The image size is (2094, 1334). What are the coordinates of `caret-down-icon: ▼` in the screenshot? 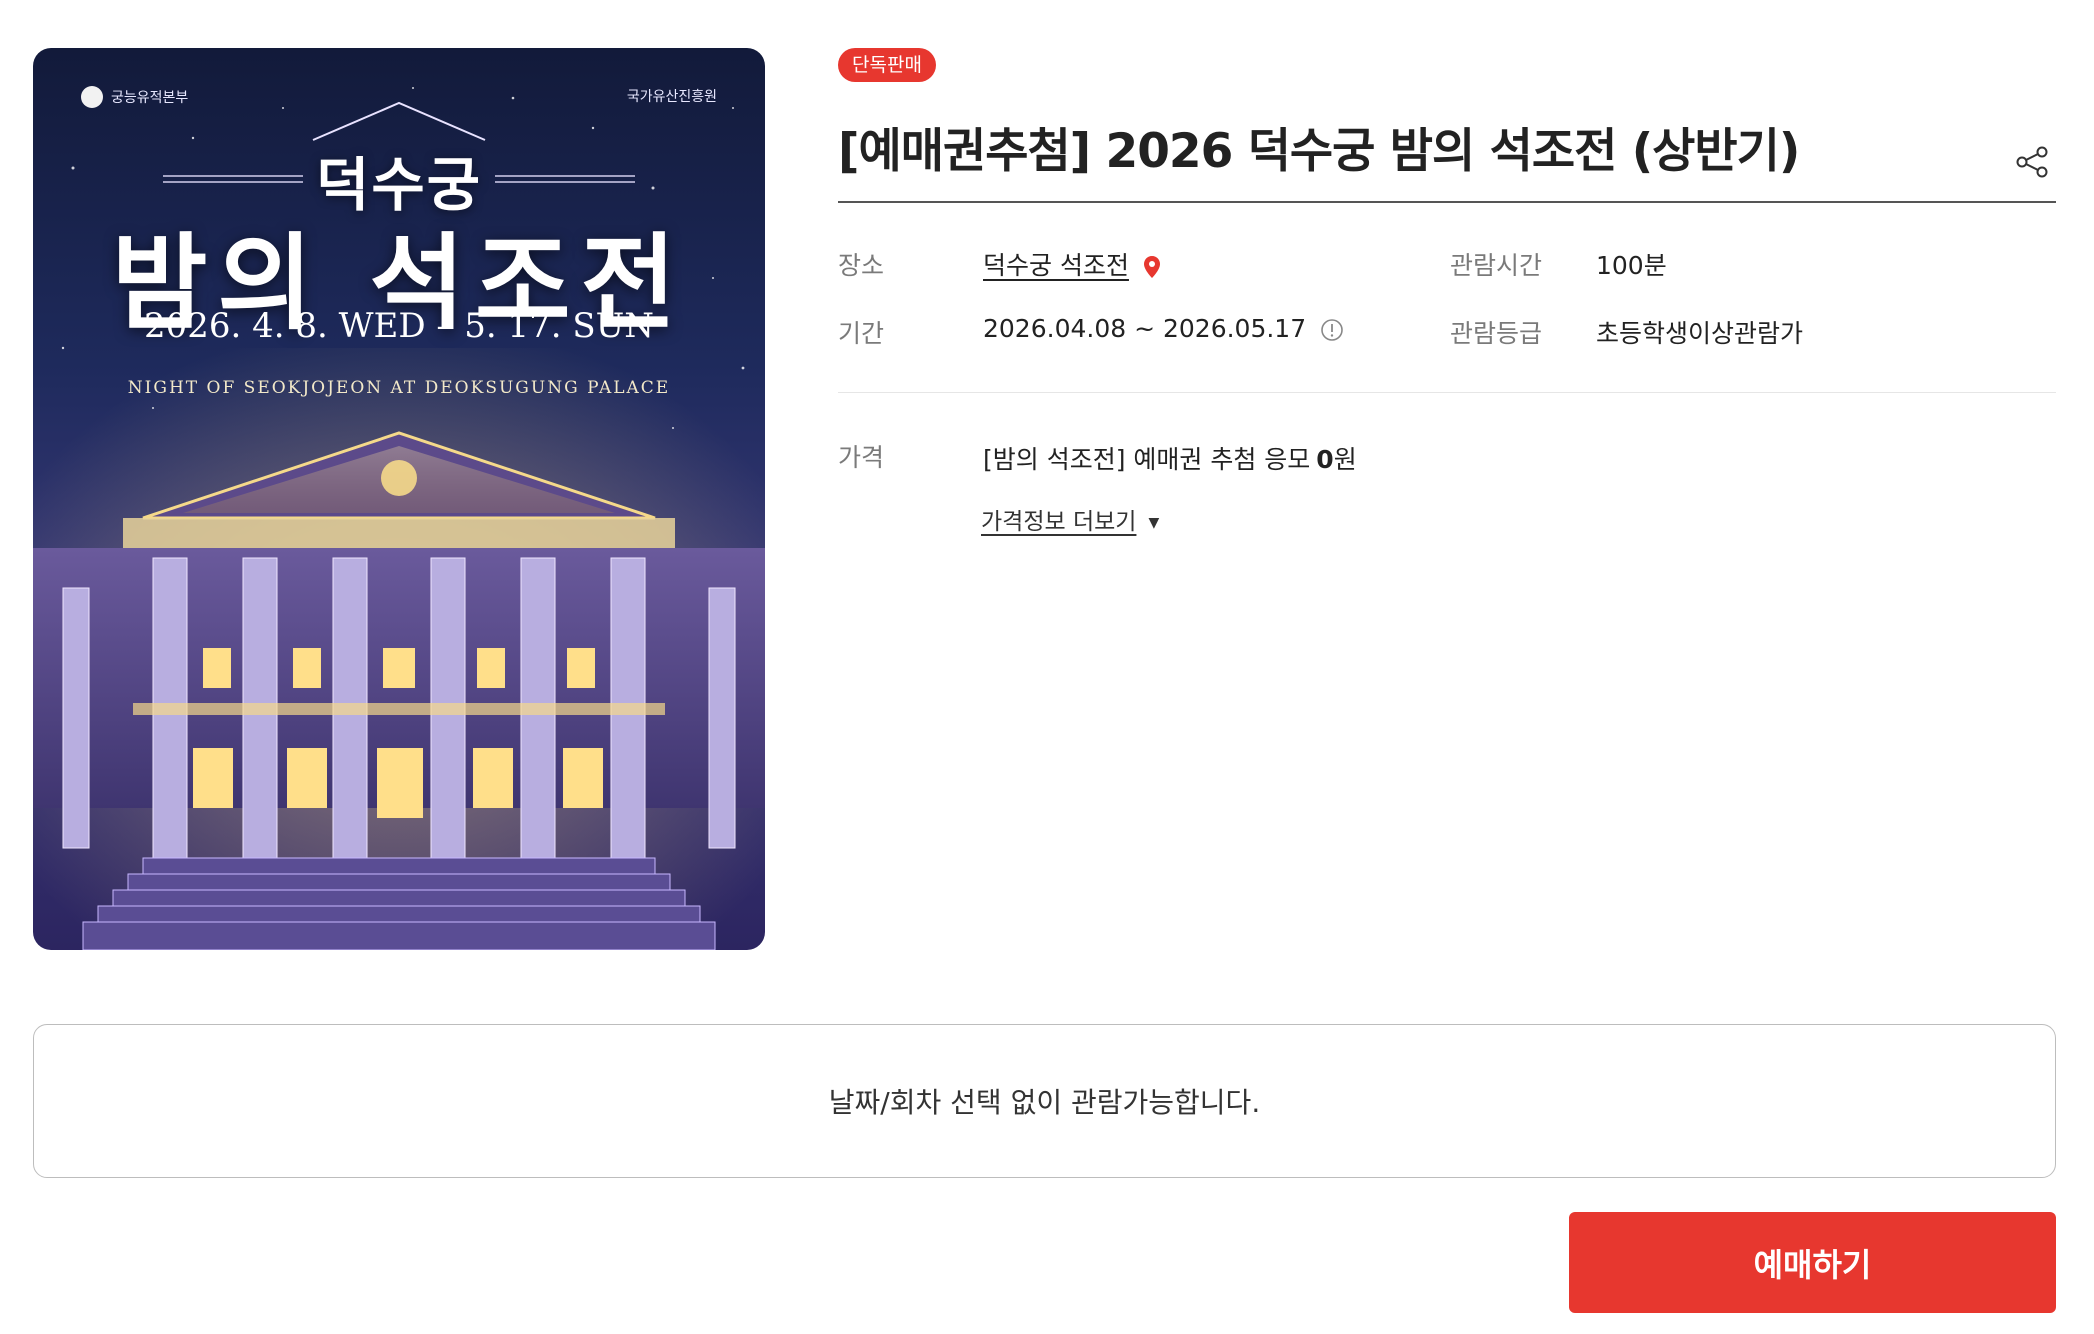 It's located at (1153, 523).